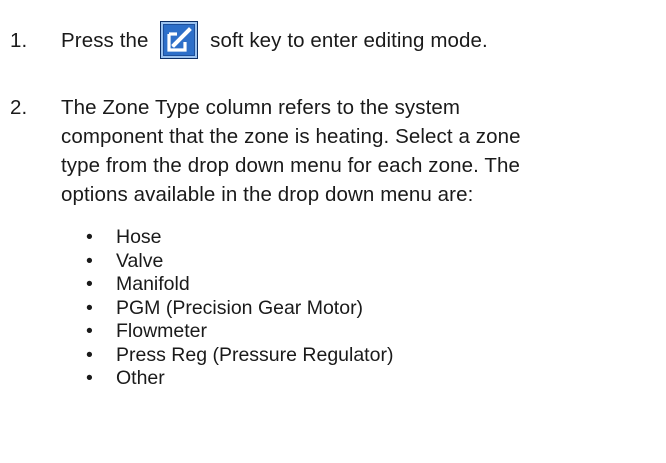 This screenshot has width=666, height=463. What do you see at coordinates (333, 379) in the screenshot?
I see `list-item: • Other` at bounding box center [333, 379].